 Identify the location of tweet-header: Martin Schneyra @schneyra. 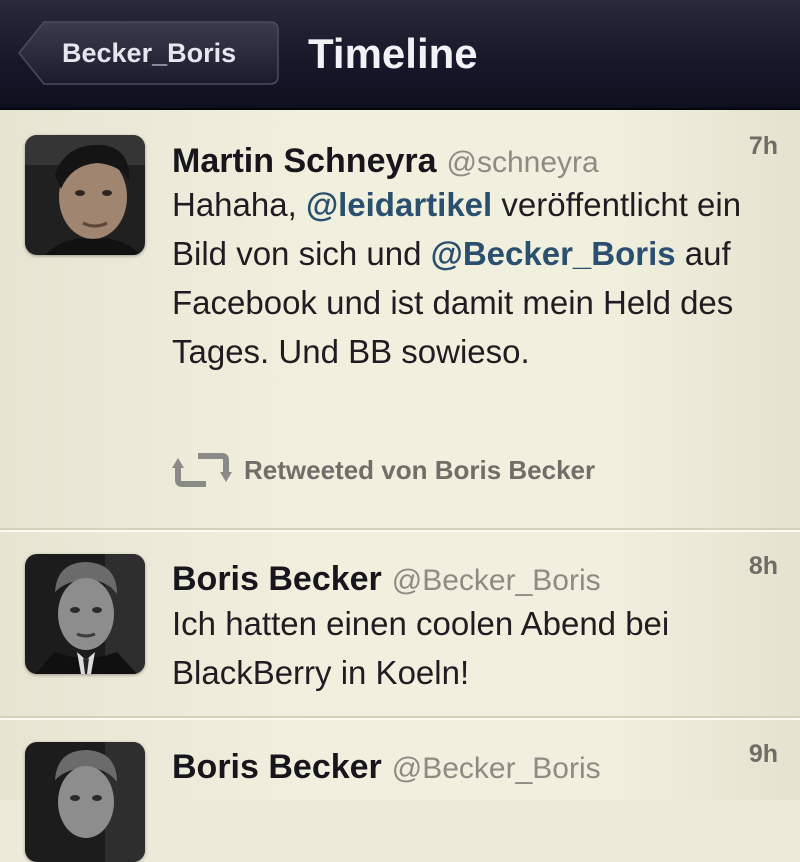
(385, 161).